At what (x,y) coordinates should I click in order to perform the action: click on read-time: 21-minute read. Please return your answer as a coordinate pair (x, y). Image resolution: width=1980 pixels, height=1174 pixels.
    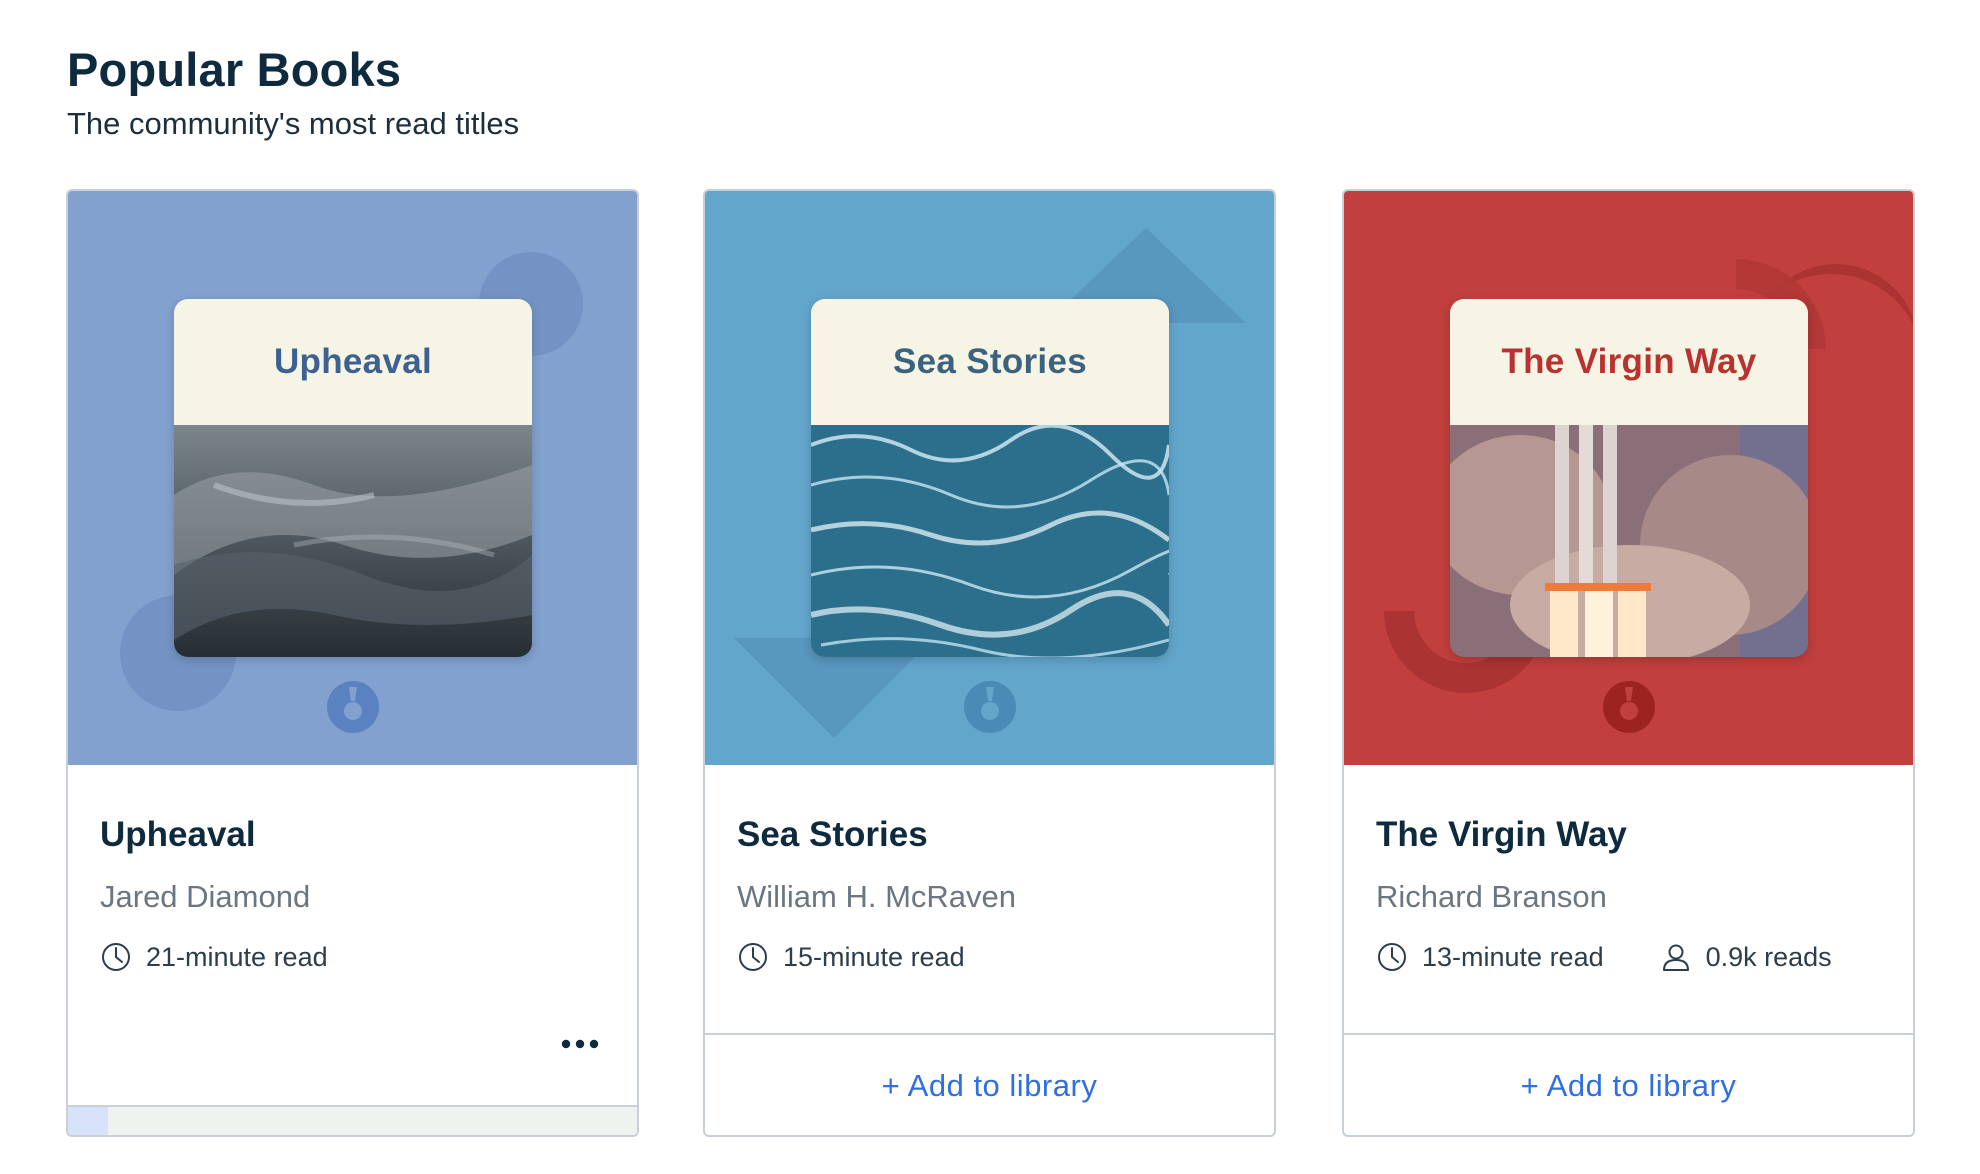
    Looking at the image, I should click on (237, 956).